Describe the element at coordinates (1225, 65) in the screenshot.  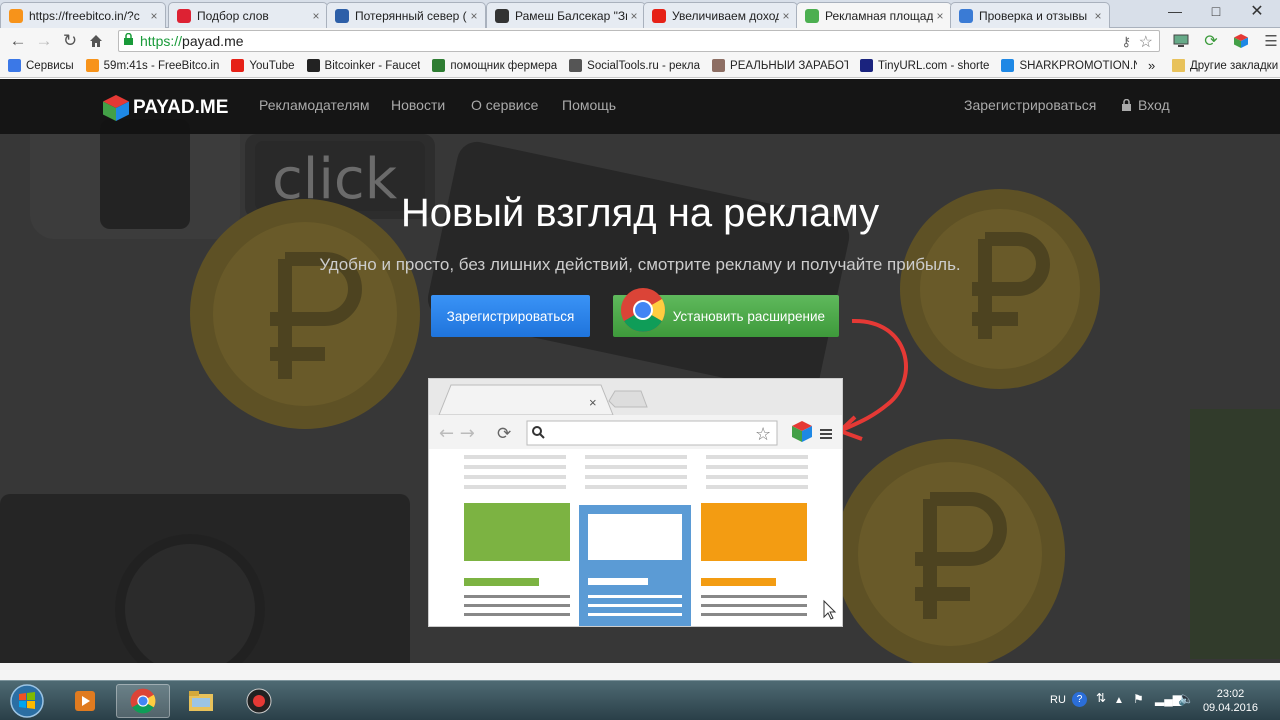
I see `other-bookmarks-folder: Другие закладки` at that location.